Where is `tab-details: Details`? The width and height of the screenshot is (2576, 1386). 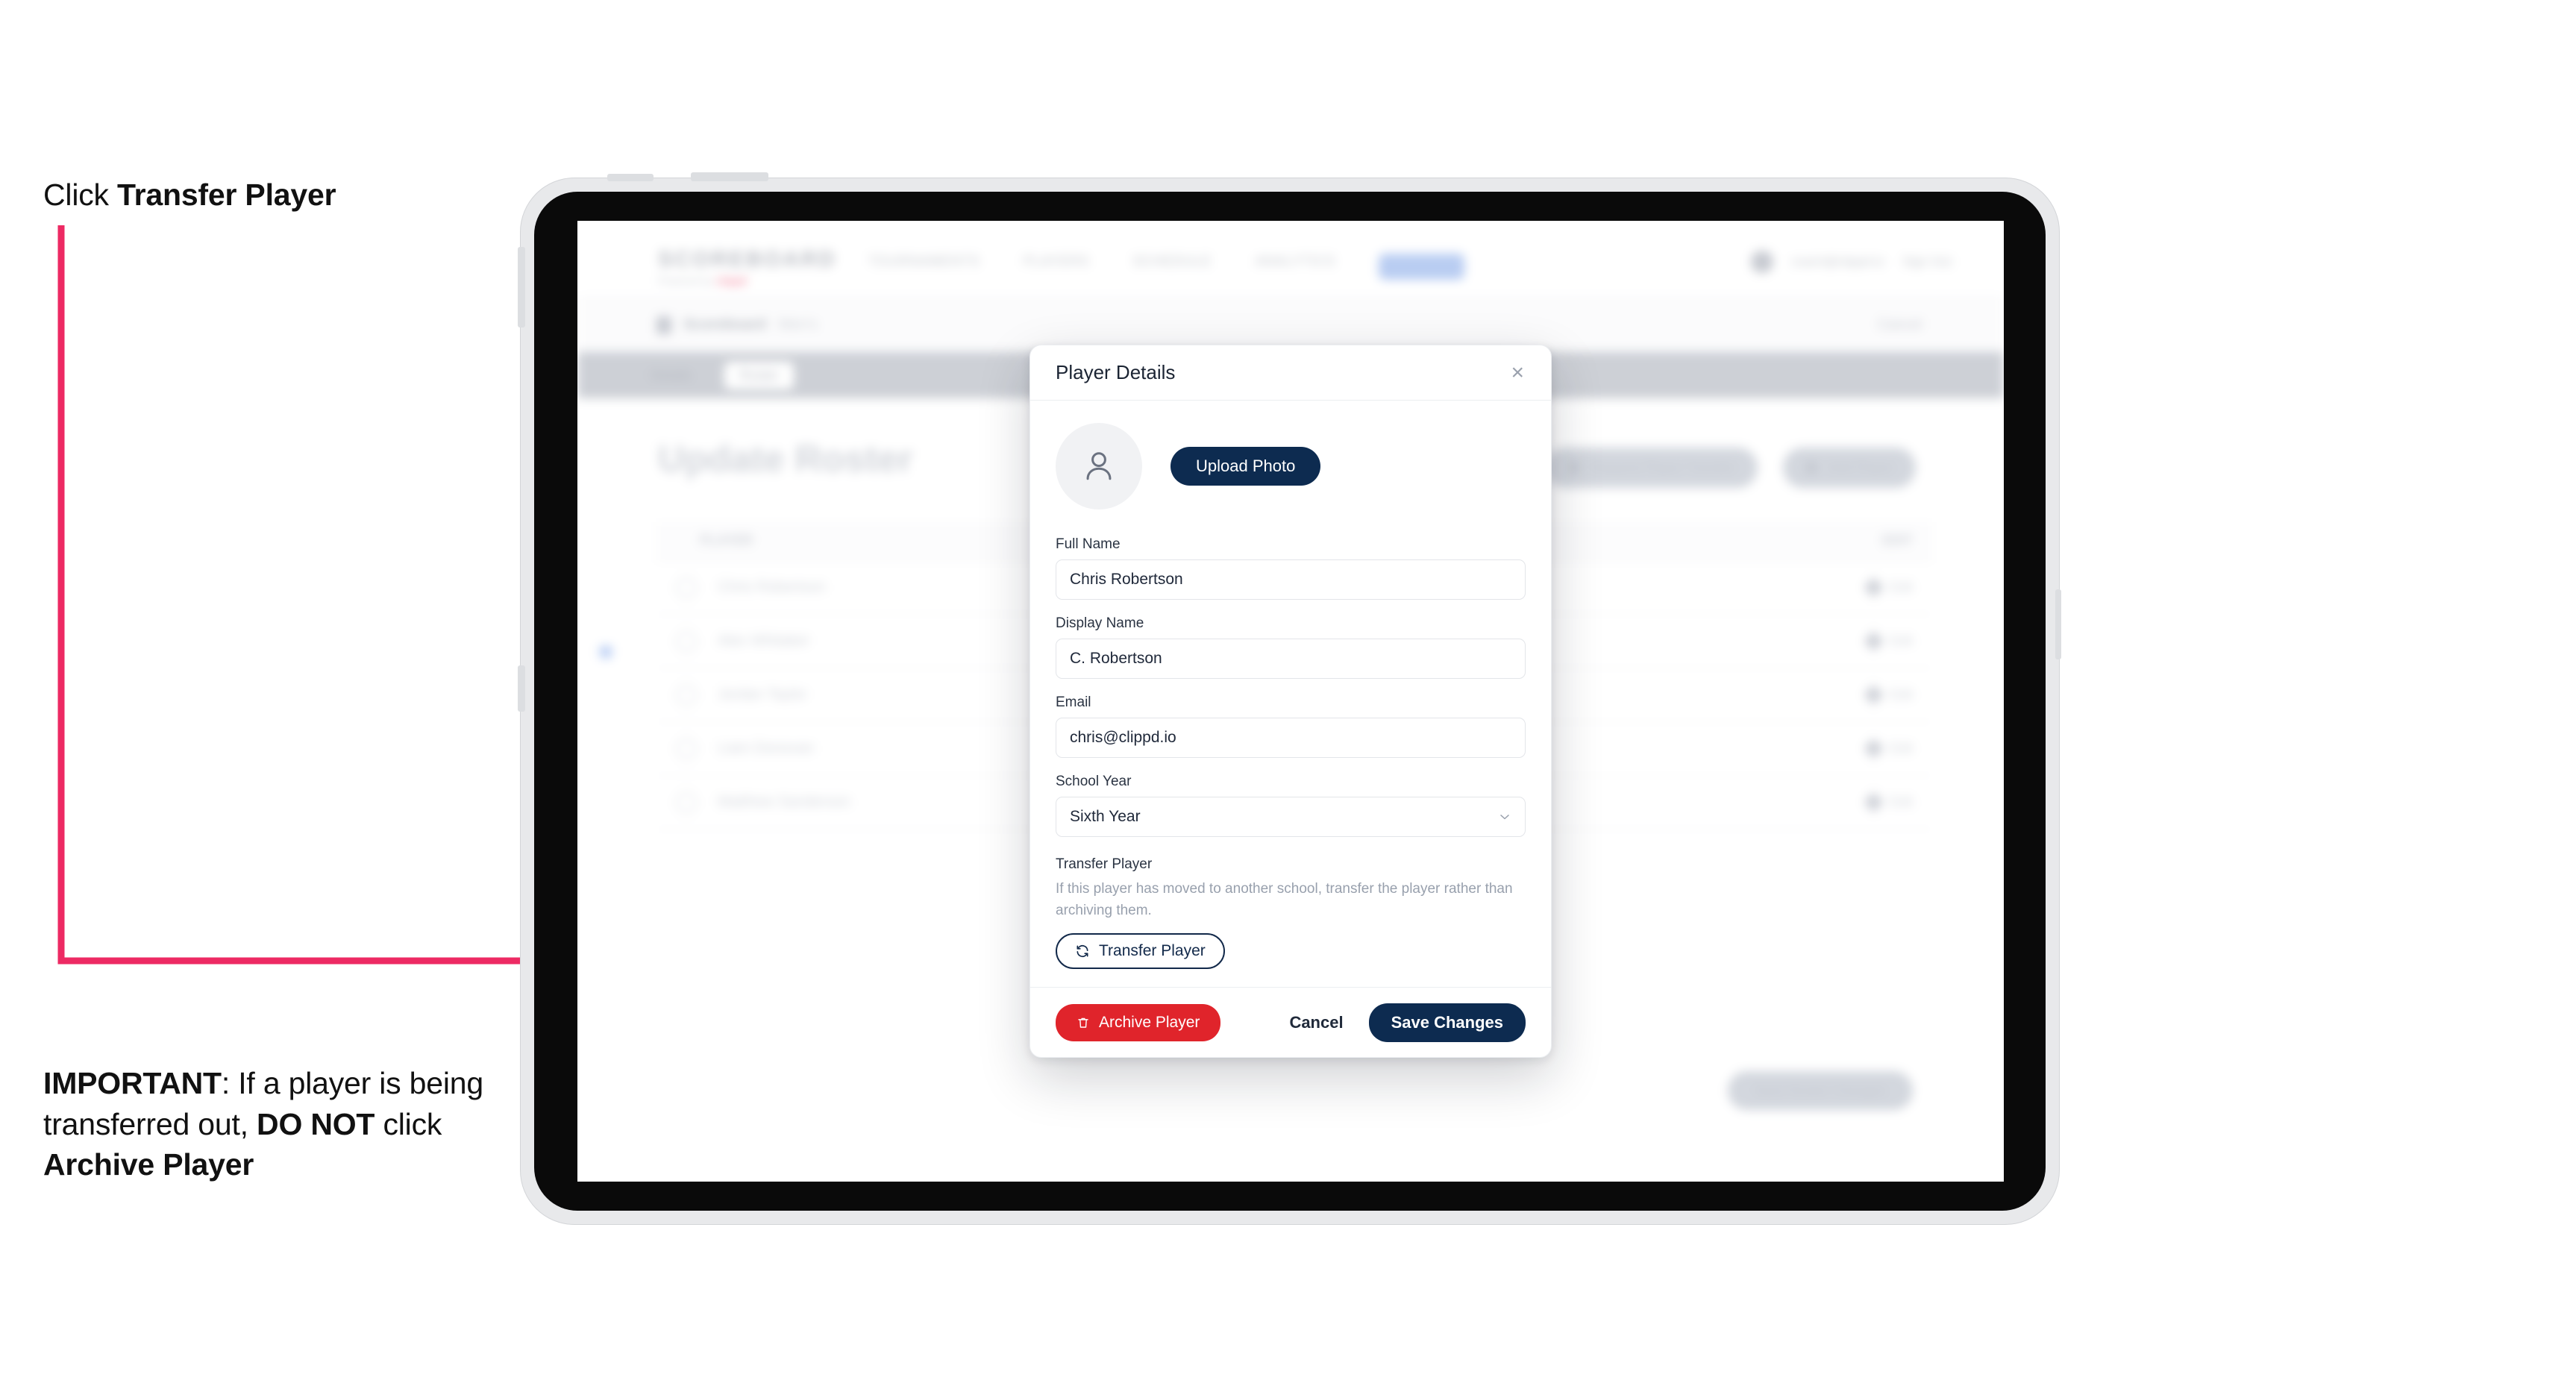
tab-details: Details is located at coordinates (671, 375).